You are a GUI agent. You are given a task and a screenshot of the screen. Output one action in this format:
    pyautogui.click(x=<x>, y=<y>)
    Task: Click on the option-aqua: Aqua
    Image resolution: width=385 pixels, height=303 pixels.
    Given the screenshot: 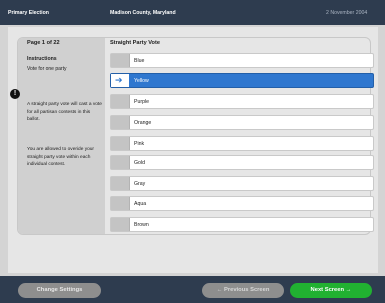 What is the action you would take?
    pyautogui.click(x=242, y=203)
    